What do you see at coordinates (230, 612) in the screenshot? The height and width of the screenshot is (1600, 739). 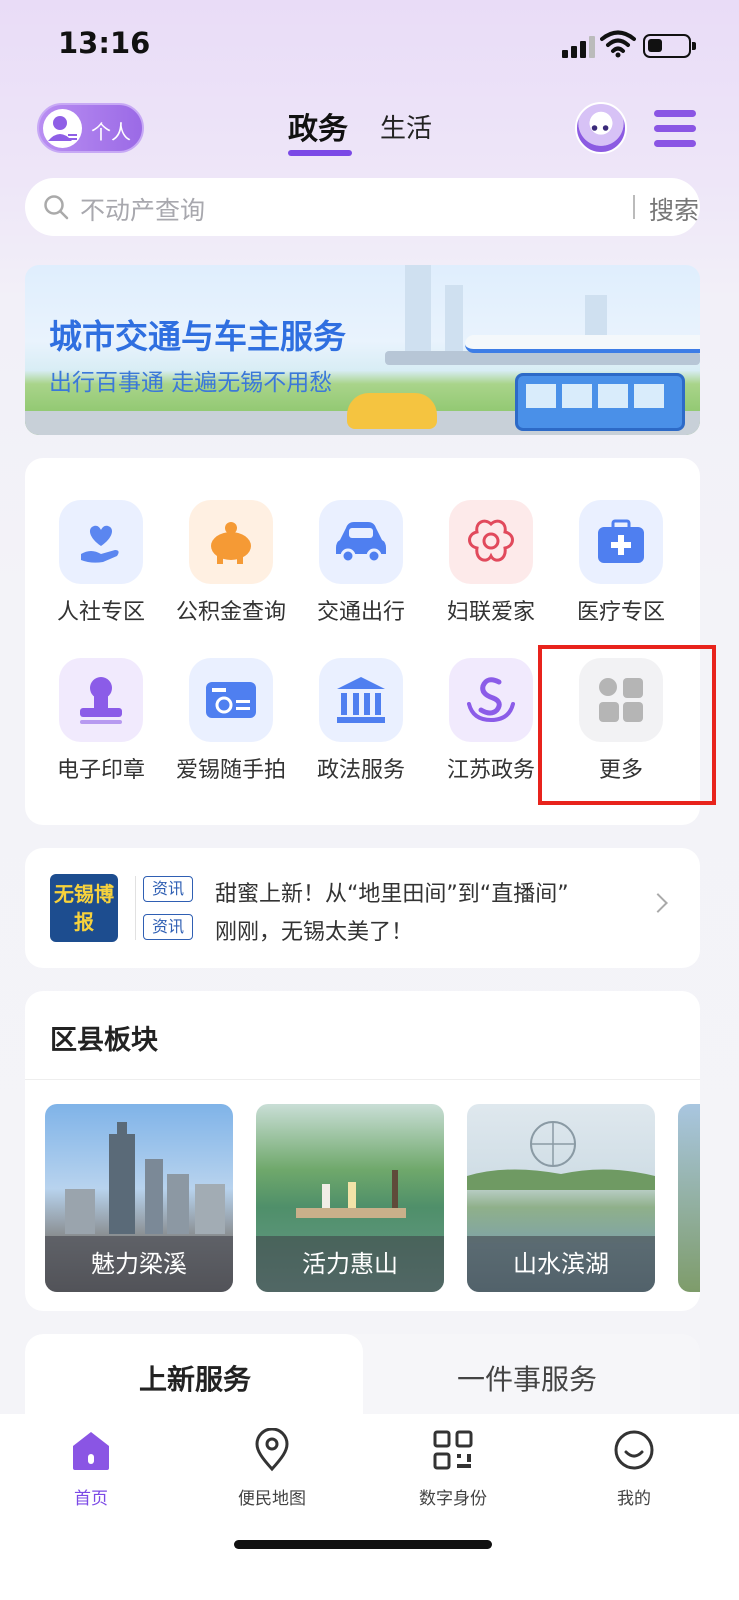 I see `service-label: 公积金查询` at bounding box center [230, 612].